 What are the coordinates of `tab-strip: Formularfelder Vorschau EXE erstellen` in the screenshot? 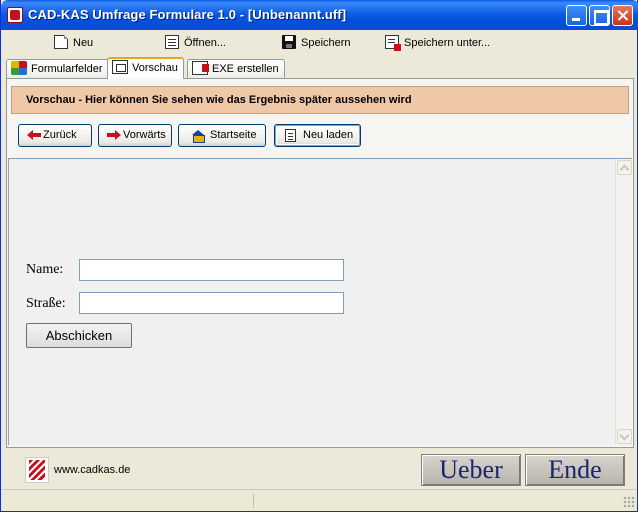 It's located at (321, 68).